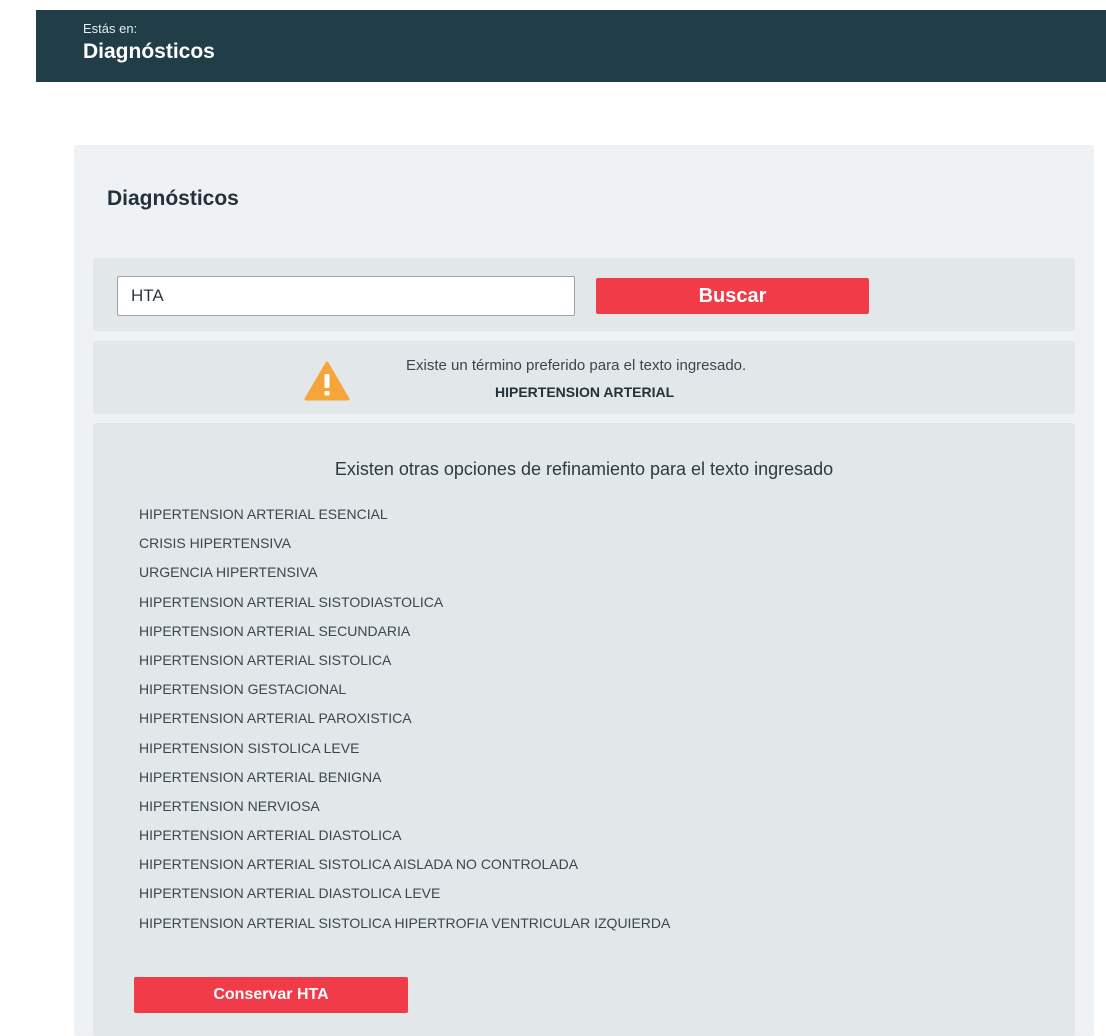  What do you see at coordinates (404, 518) in the screenshot?
I see `refinement-option: HIPERTENSION ARTERIAL ESENCIAL` at bounding box center [404, 518].